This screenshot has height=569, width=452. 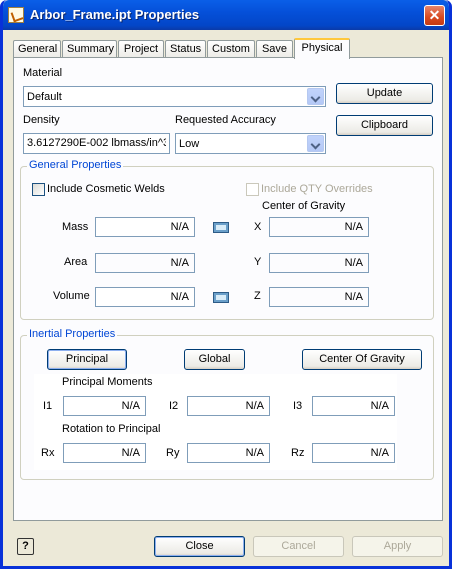 What do you see at coordinates (304, 206) in the screenshot?
I see `center-of-gravity-label: Center of Gravity` at bounding box center [304, 206].